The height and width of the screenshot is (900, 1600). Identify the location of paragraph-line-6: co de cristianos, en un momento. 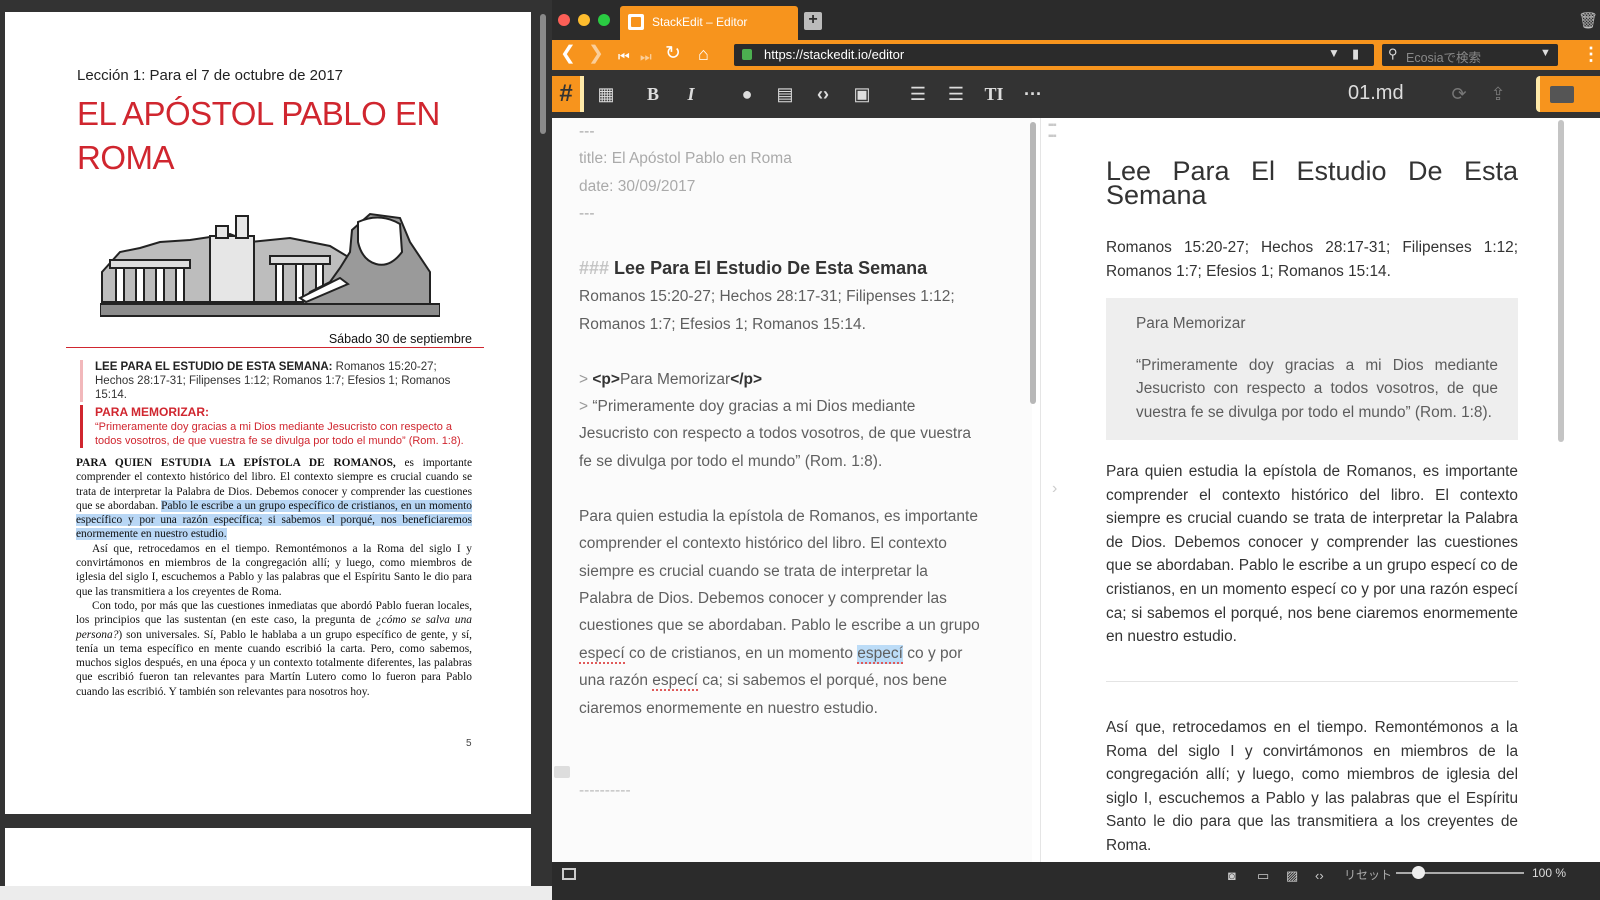
(741, 653).